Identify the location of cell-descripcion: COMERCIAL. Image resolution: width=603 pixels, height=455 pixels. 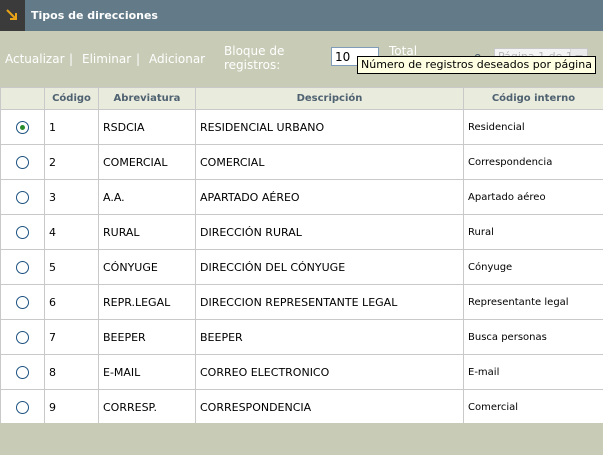
(329, 162).